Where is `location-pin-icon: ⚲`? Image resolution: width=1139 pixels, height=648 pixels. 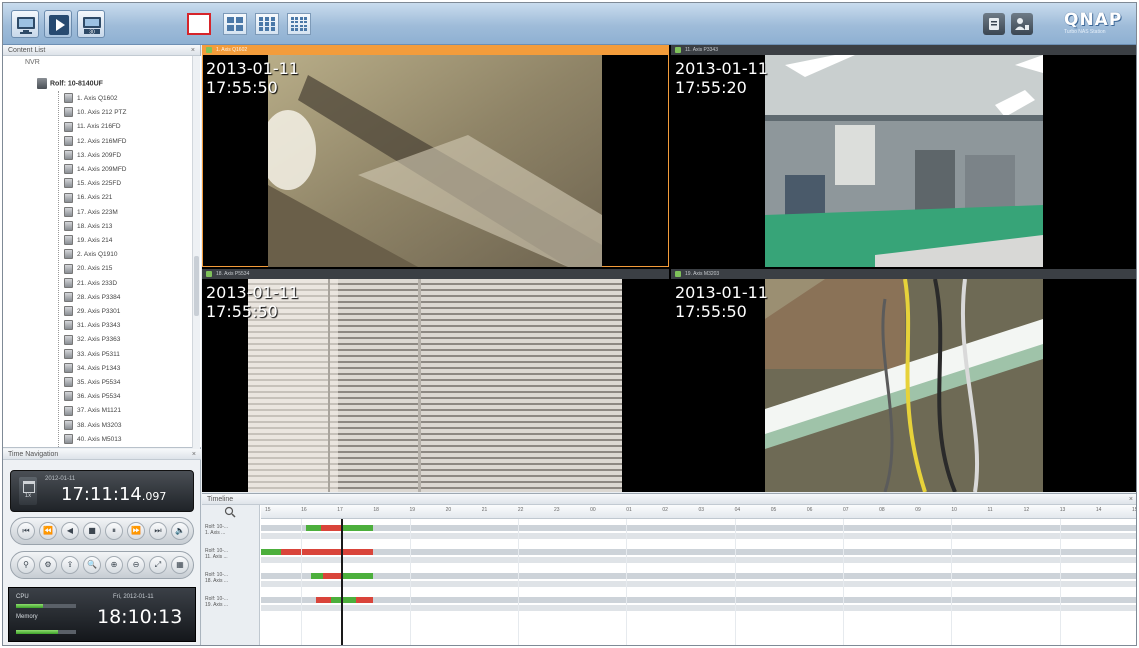 location-pin-icon: ⚲ is located at coordinates (26, 564).